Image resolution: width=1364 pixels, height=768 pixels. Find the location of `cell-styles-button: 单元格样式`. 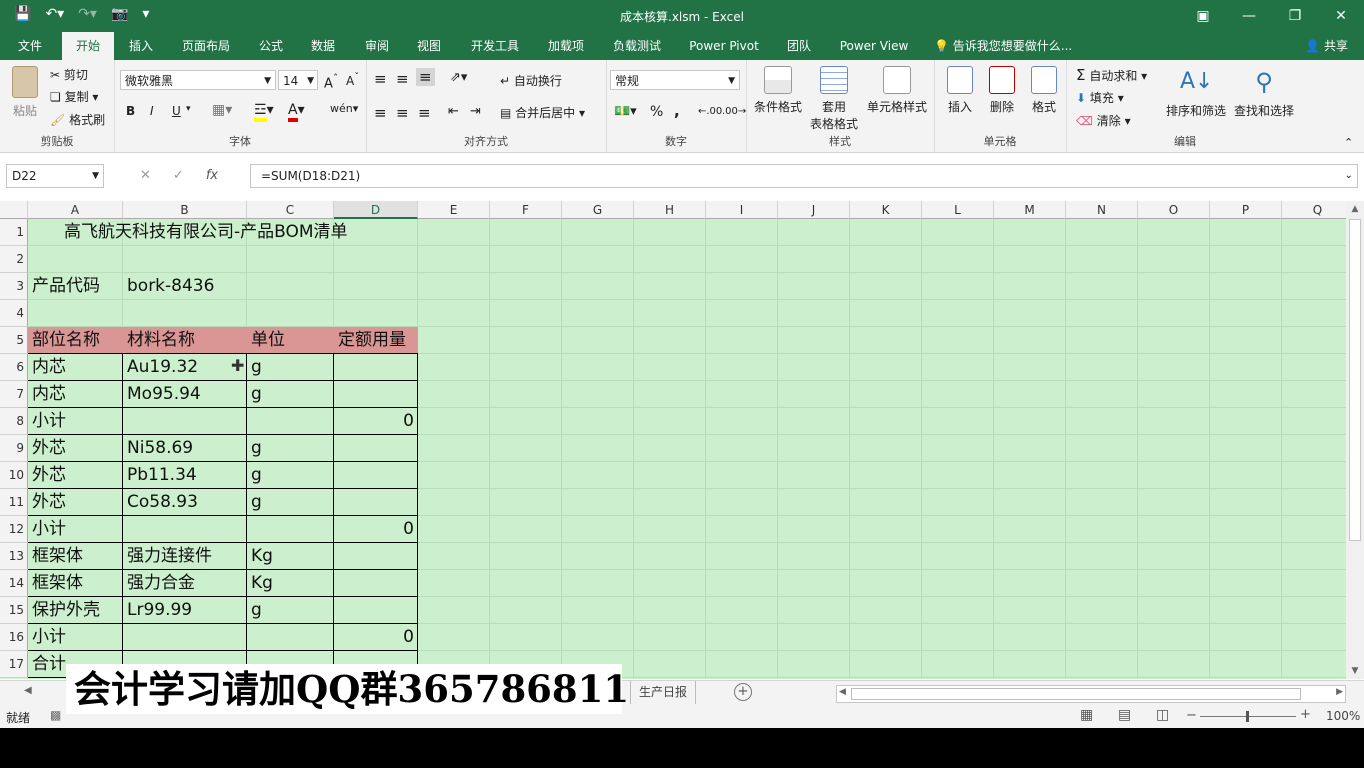

cell-styles-button: 单元格样式 is located at coordinates (897, 90).